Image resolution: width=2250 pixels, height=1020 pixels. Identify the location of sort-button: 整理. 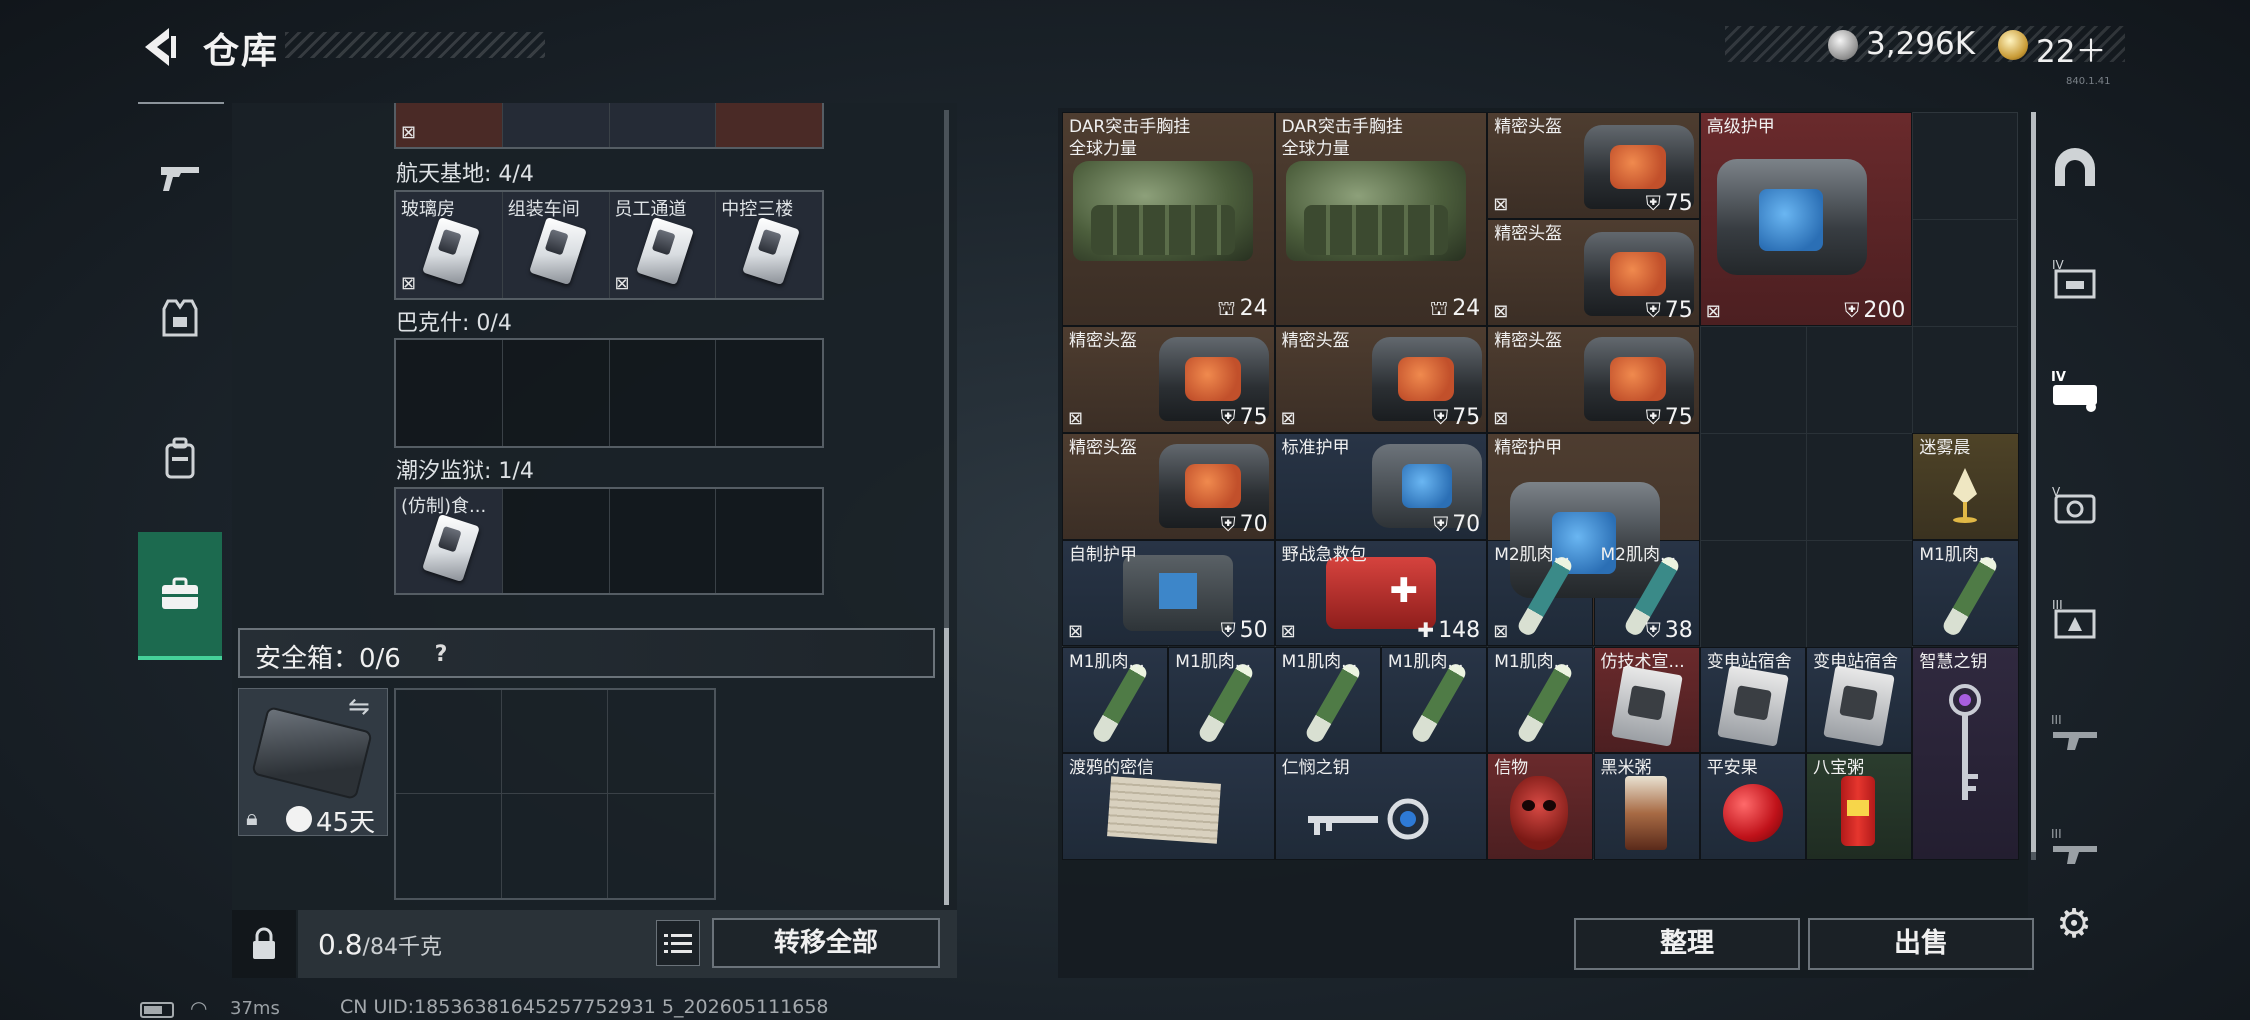
(1687, 944).